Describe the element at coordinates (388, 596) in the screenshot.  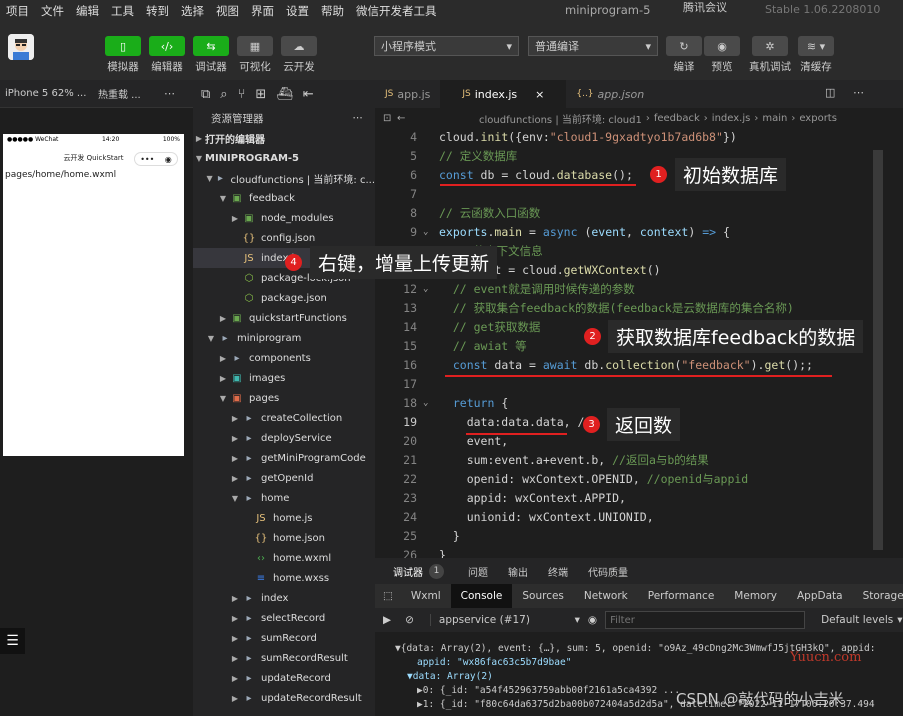
I see `inspect-icon: ⬚` at that location.